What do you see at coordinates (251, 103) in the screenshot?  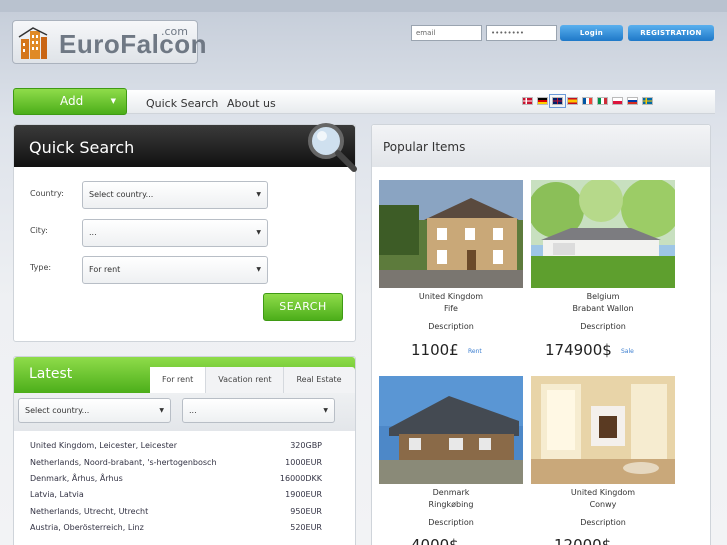 I see `nav-about-us: About us` at bounding box center [251, 103].